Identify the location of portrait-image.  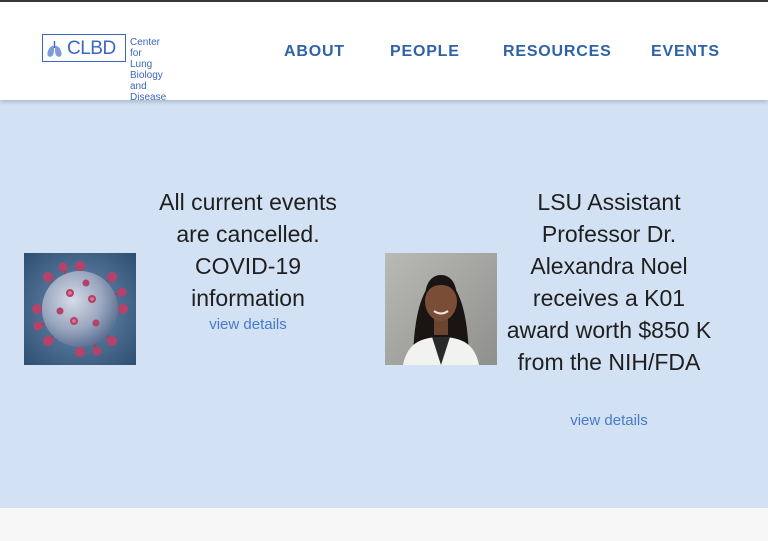
(441, 309).